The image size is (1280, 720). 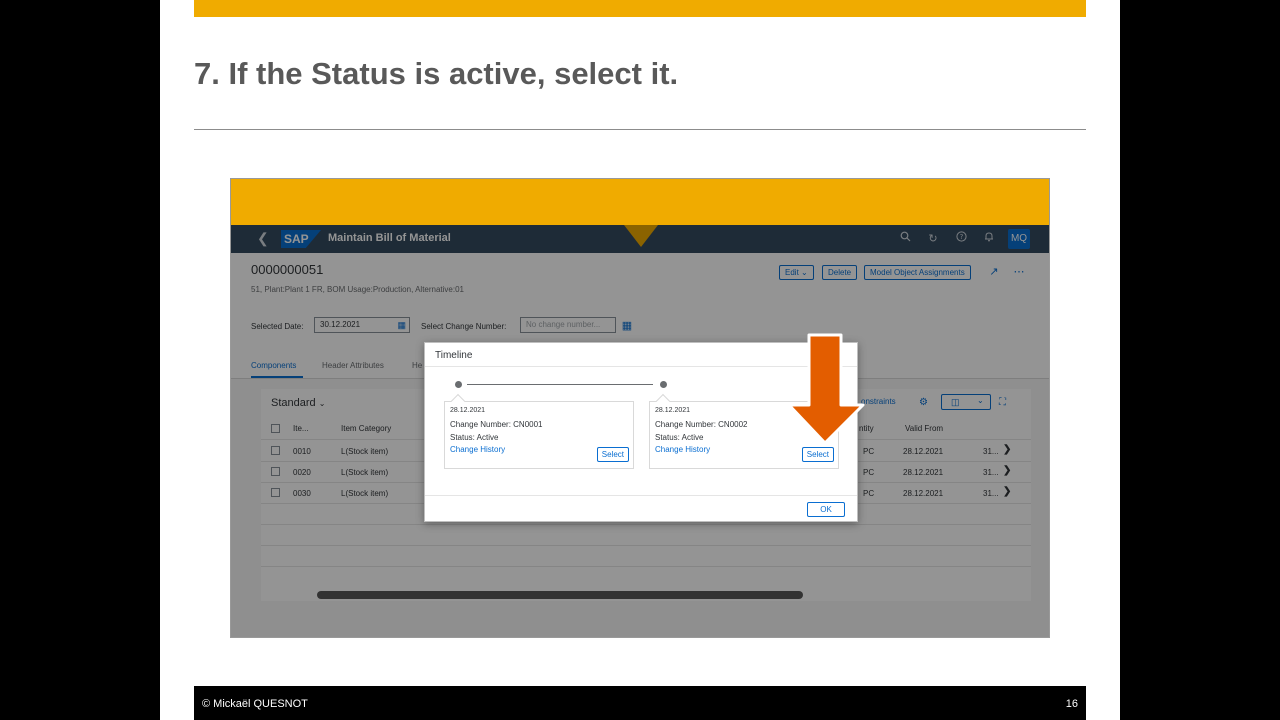 I want to click on dialog-title: Timeline, so click(x=454, y=355).